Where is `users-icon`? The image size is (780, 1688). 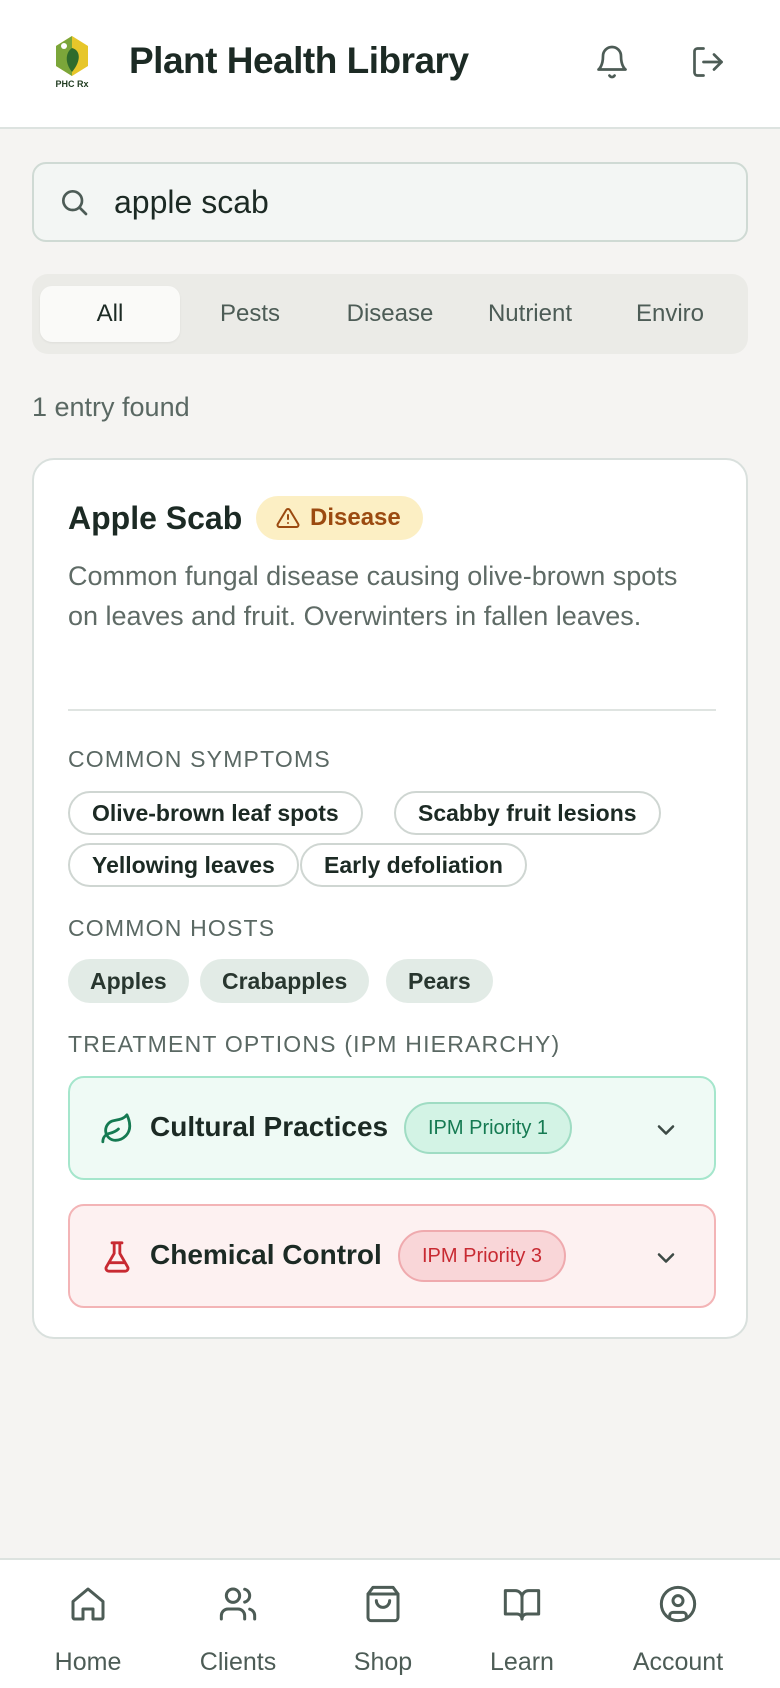 users-icon is located at coordinates (238, 1604).